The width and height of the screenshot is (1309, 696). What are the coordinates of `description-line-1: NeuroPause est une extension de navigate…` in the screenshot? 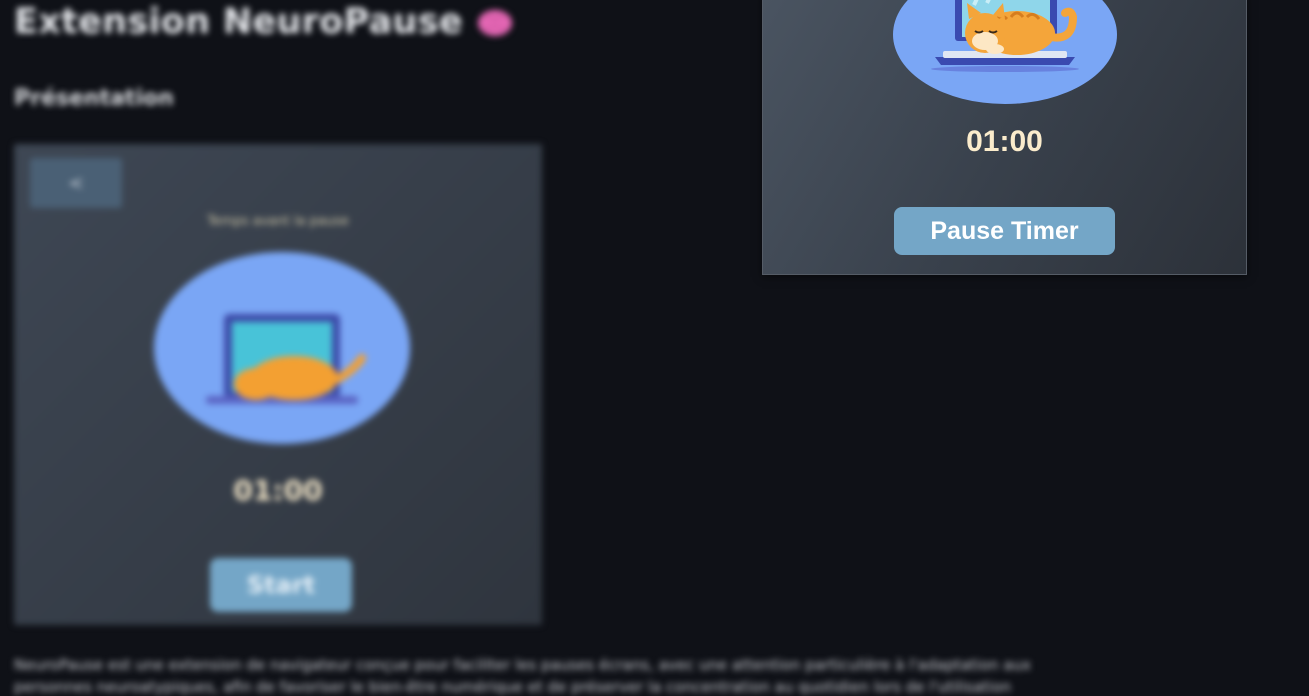 It's located at (523, 665).